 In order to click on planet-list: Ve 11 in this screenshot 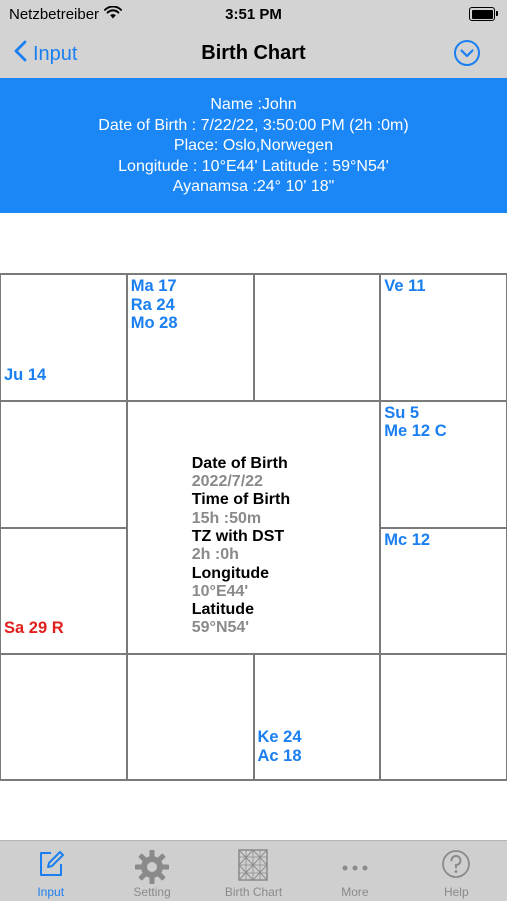, I will do `click(404, 286)`.